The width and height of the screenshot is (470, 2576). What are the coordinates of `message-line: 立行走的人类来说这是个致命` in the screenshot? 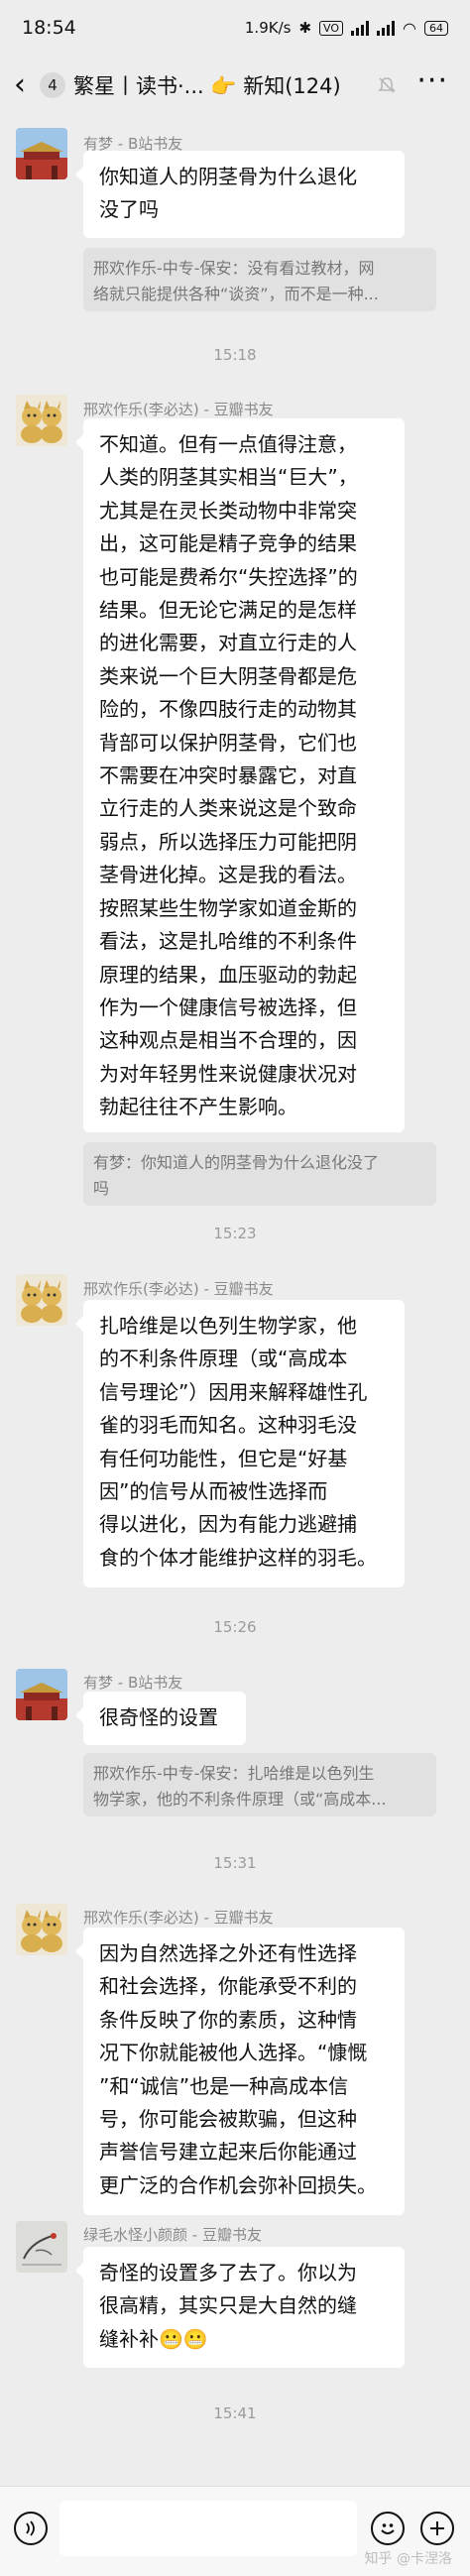 It's located at (228, 808).